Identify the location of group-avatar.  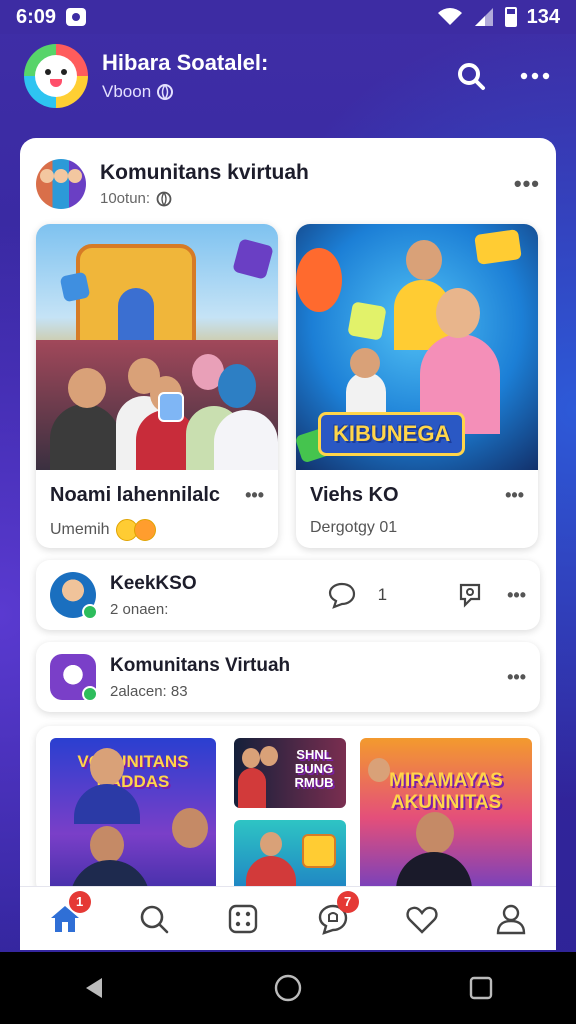
(61, 184).